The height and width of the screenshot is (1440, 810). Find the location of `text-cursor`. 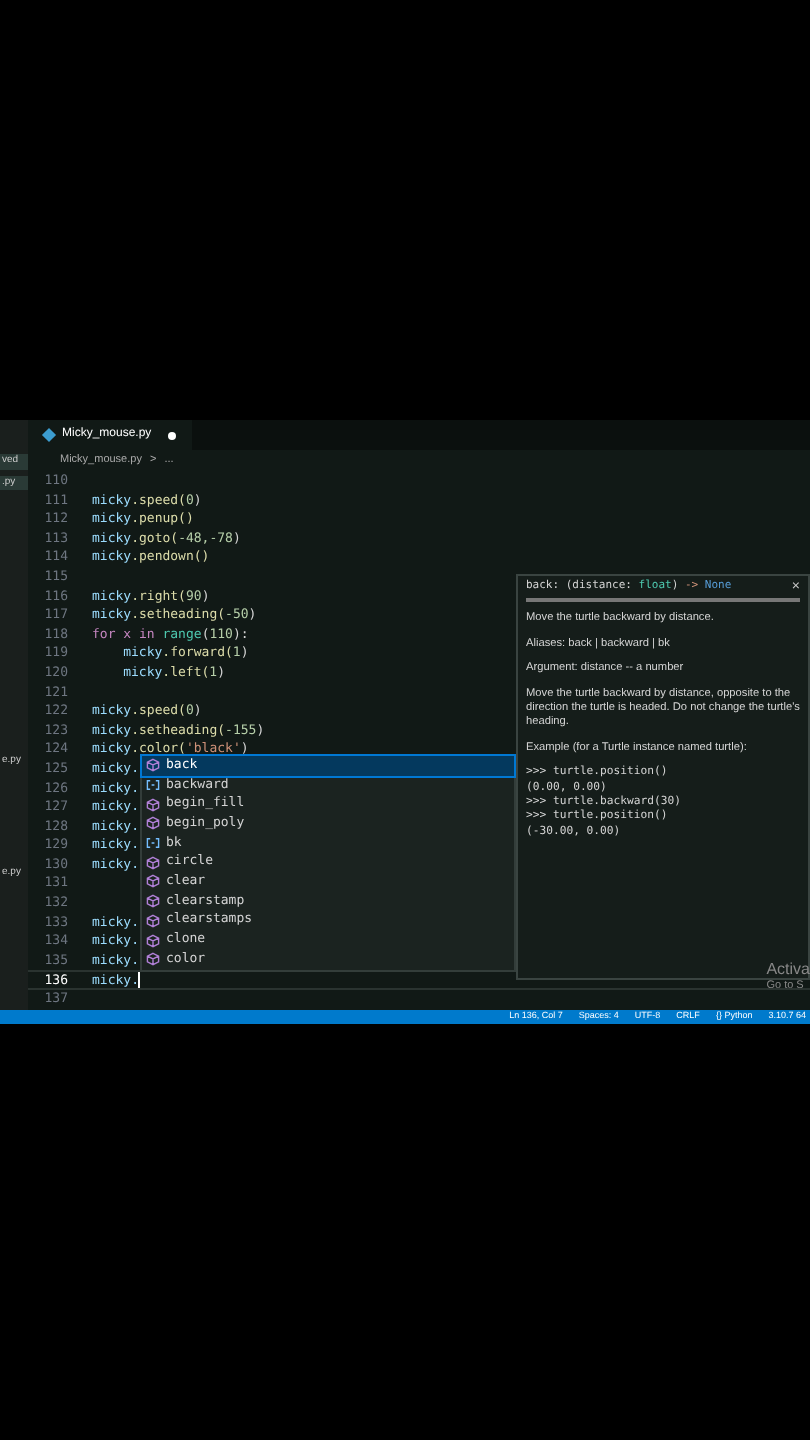

text-cursor is located at coordinates (139, 980).